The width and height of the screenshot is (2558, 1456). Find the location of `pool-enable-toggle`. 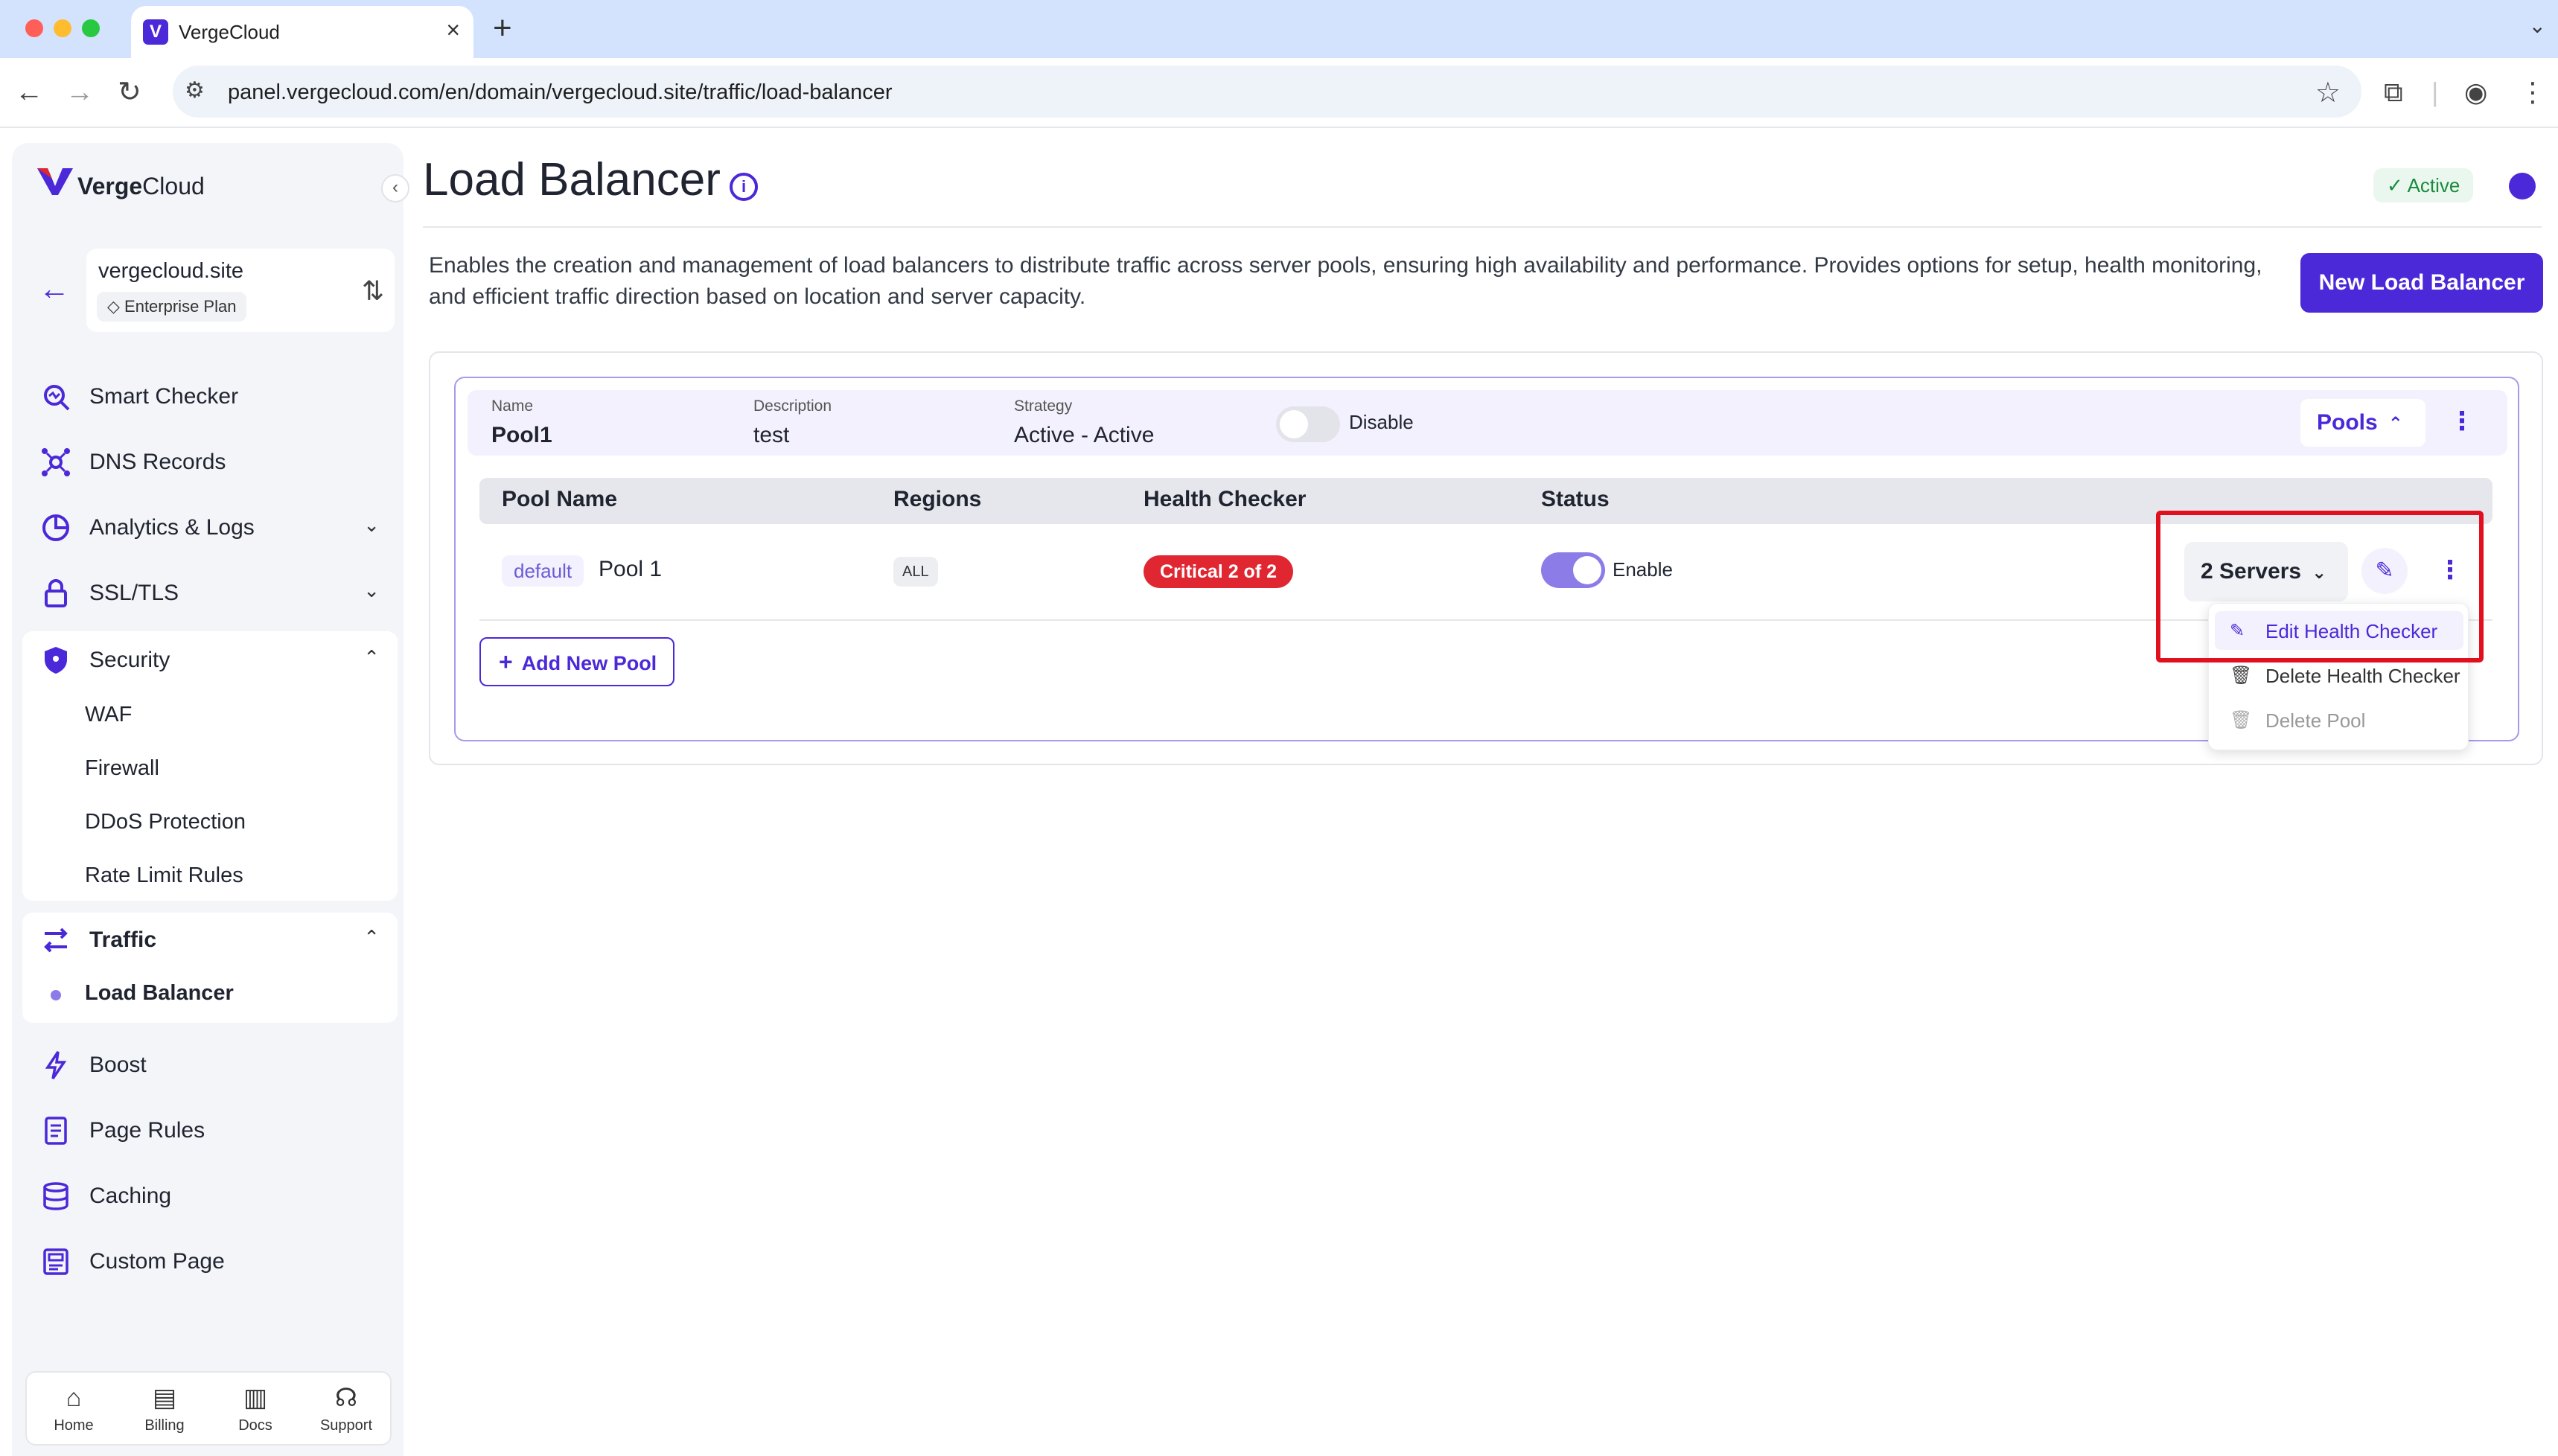

pool-enable-toggle is located at coordinates (1573, 570).